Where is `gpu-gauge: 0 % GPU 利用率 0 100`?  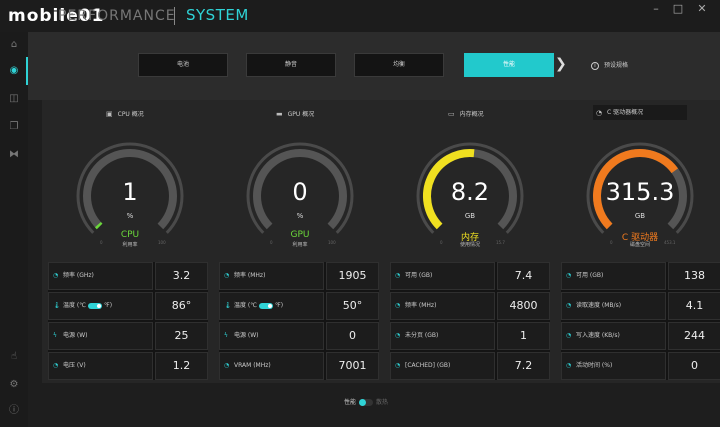 gpu-gauge: 0 % GPU 利用率 0 100 is located at coordinates (300, 196).